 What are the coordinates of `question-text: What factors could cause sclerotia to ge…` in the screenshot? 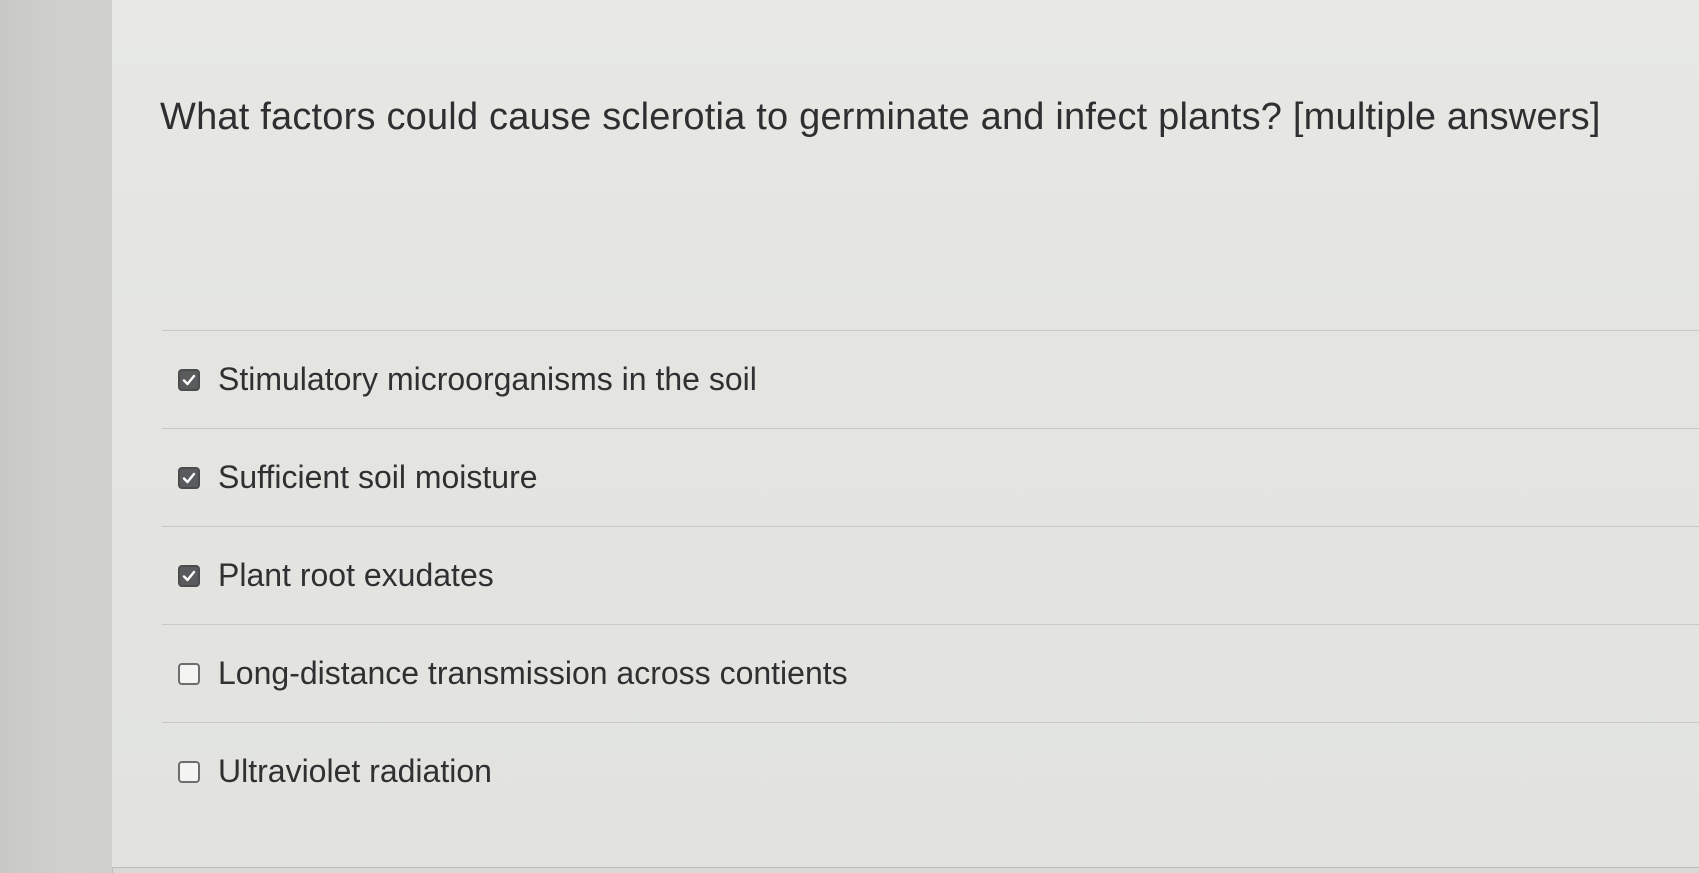 It's located at (880, 117).